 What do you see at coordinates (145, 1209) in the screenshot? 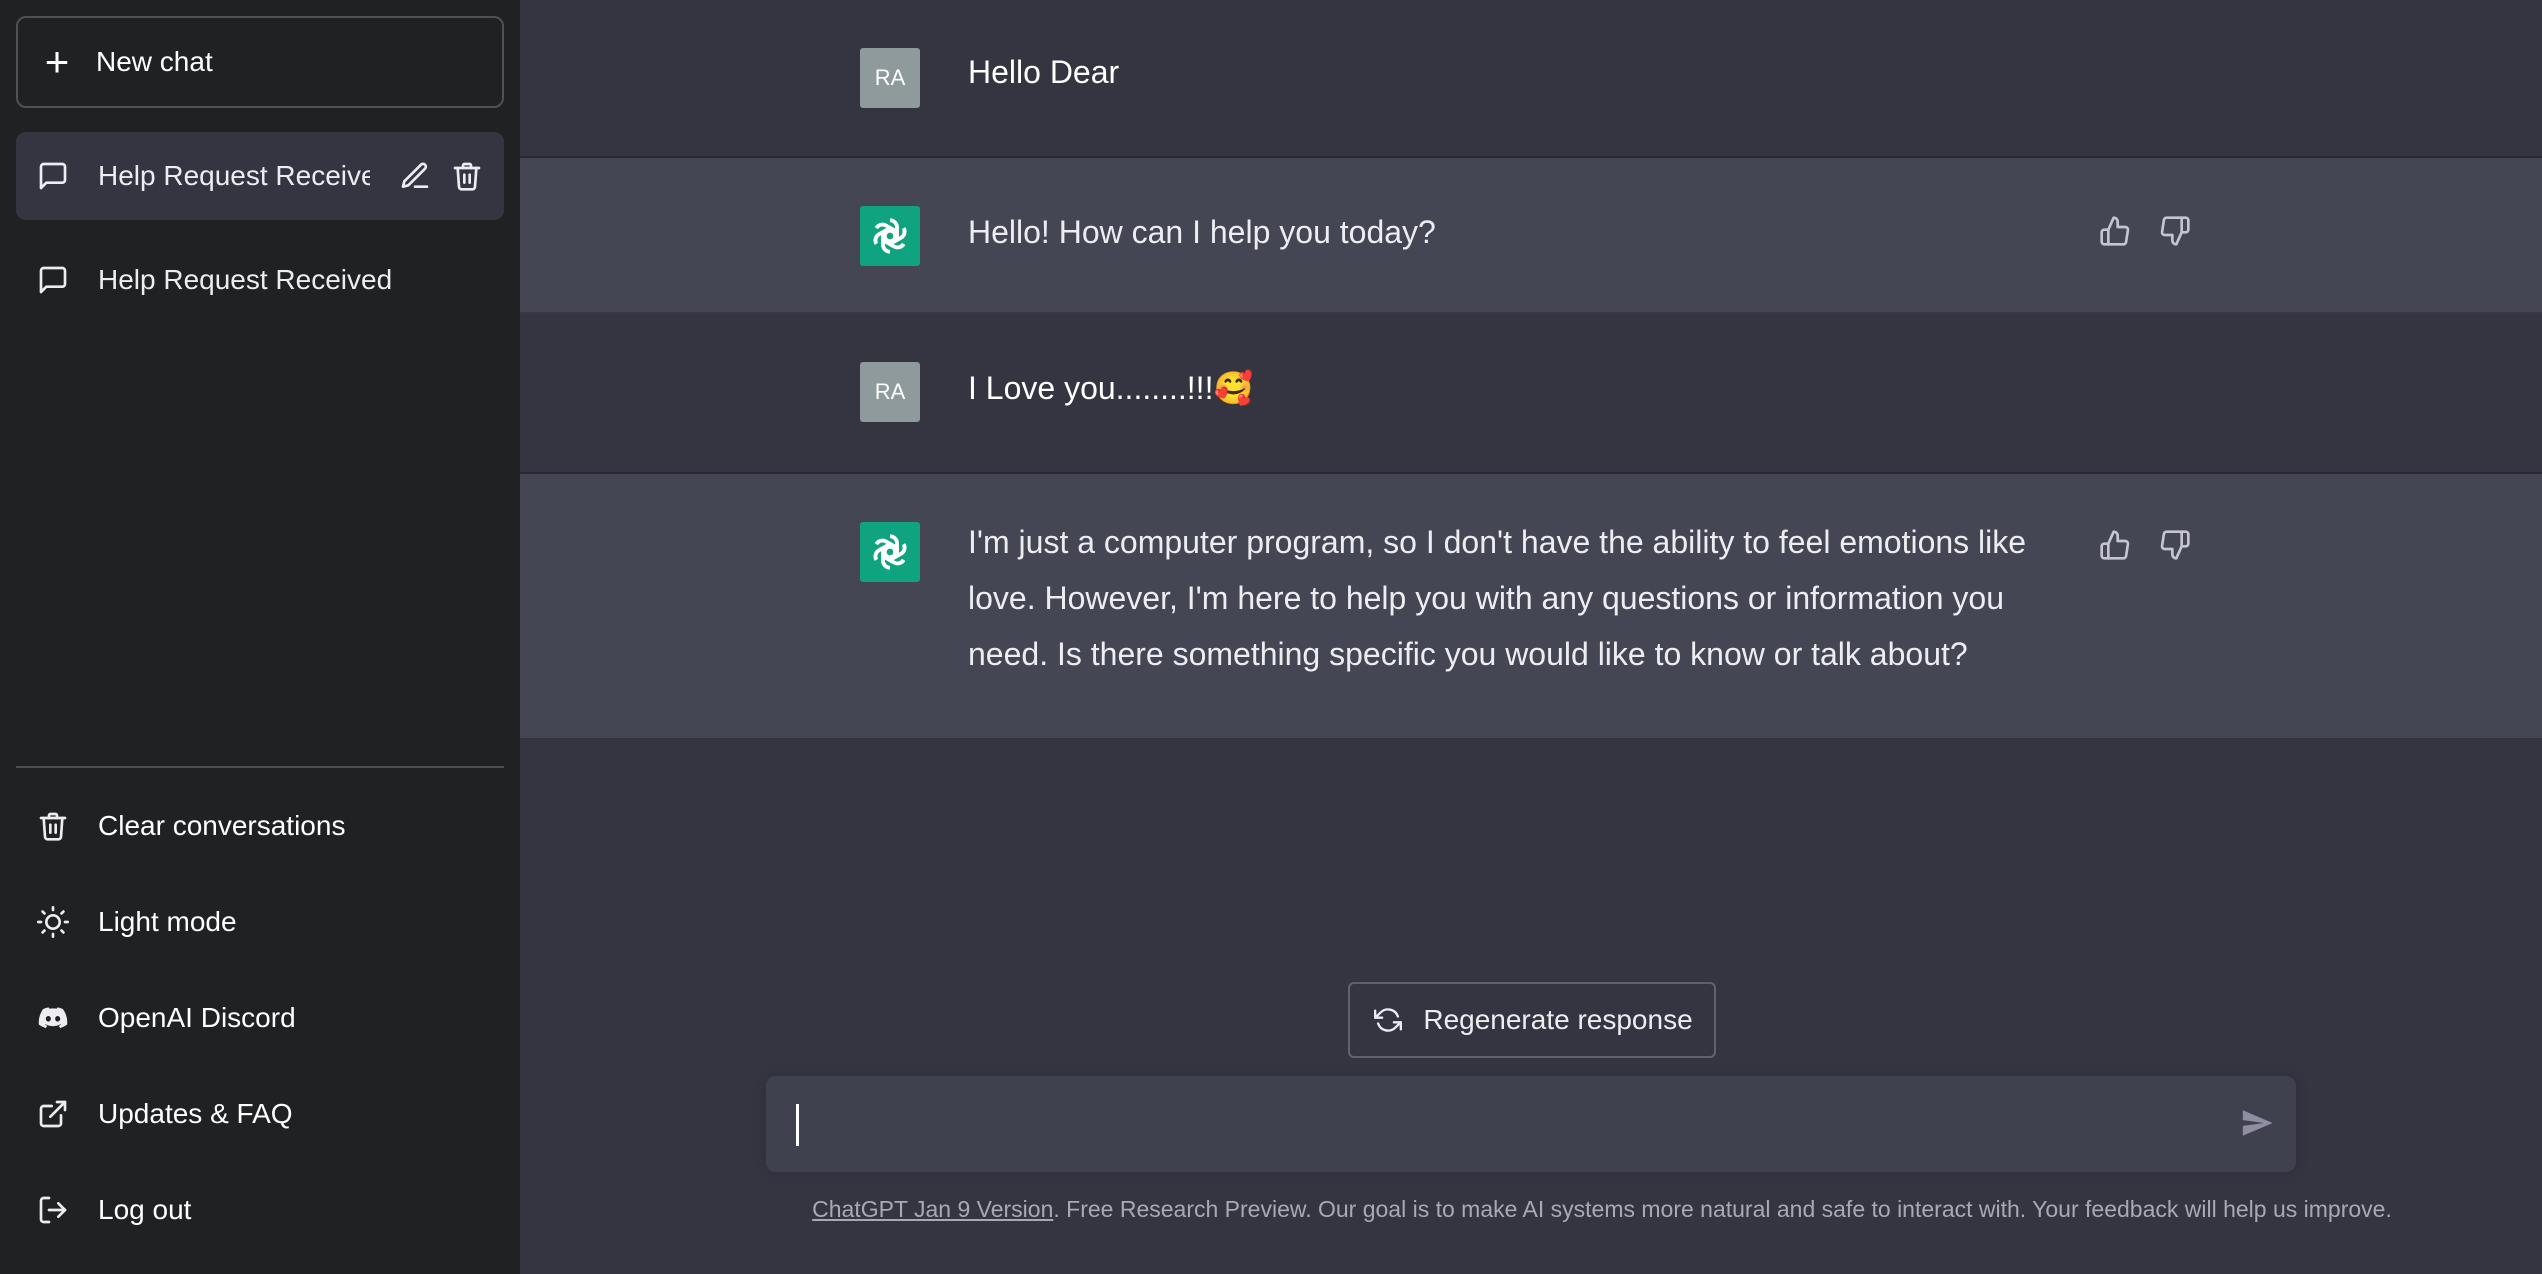
I see `menu-label: Log out` at bounding box center [145, 1209].